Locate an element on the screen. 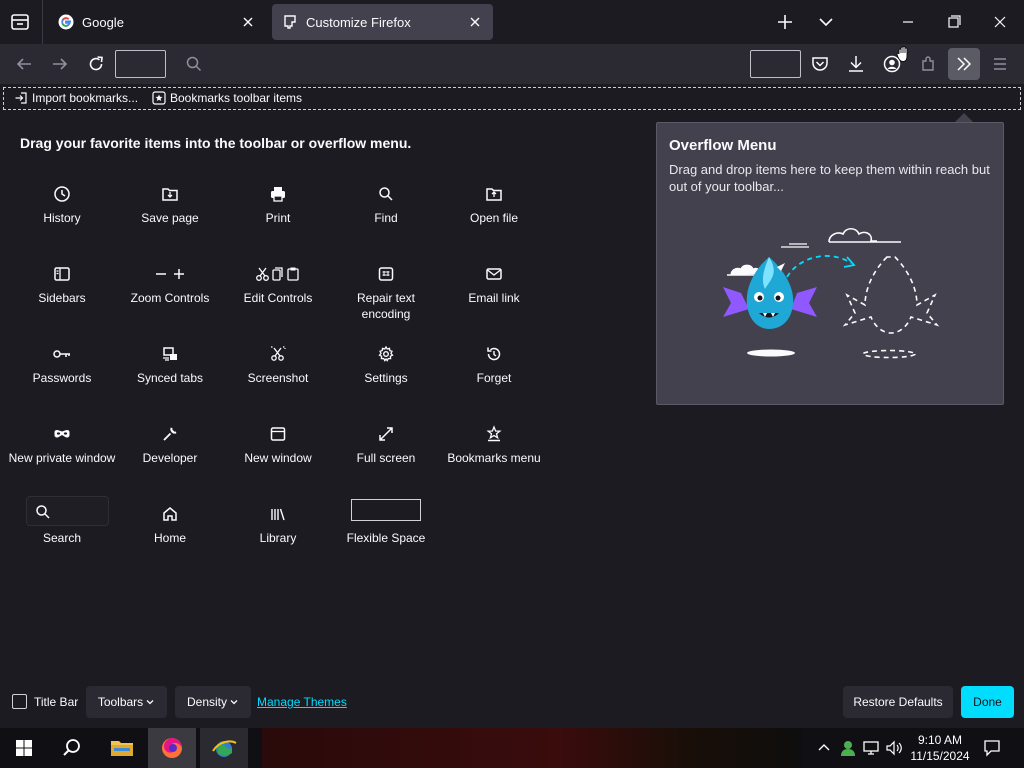 Image resolution: width=1024 pixels, height=768 pixels. wrench-icon is located at coordinates (170, 434).